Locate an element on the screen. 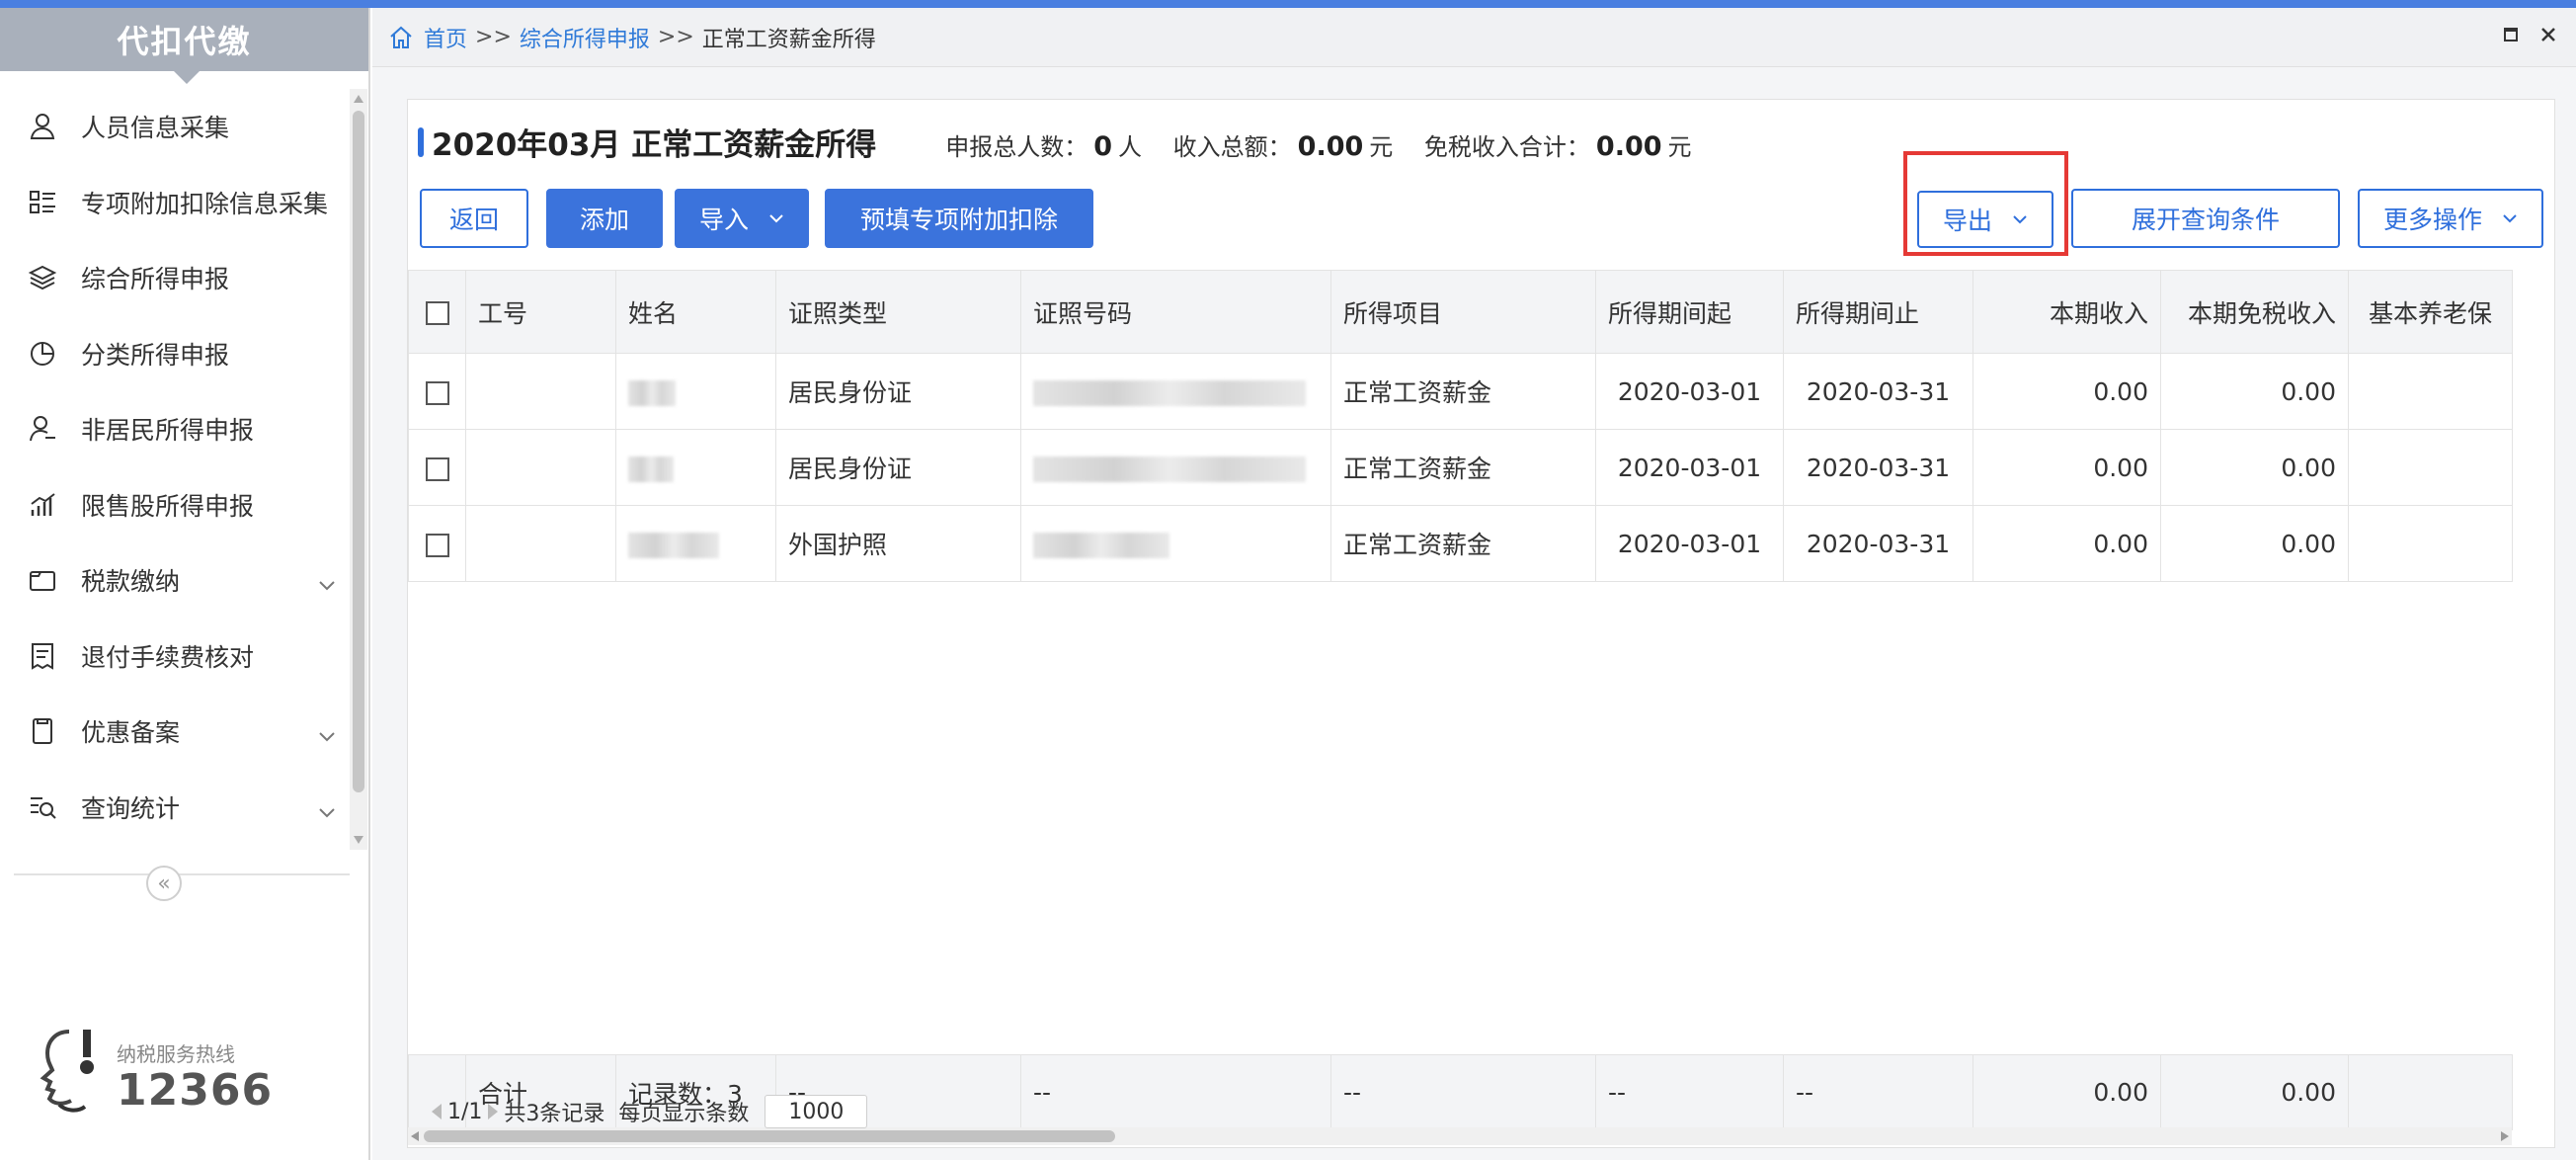 The width and height of the screenshot is (2576, 1160). sidebar-item-refund-fee: 退付手续费核对 is located at coordinates (174, 657).